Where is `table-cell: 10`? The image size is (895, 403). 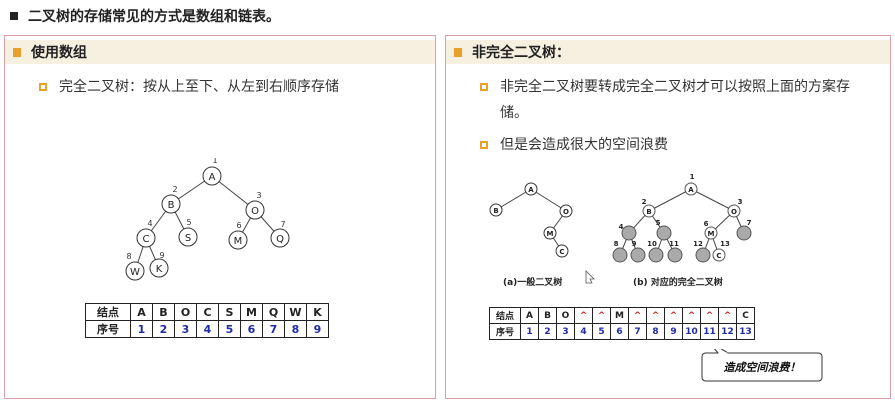
table-cell: 10 is located at coordinates (691, 331).